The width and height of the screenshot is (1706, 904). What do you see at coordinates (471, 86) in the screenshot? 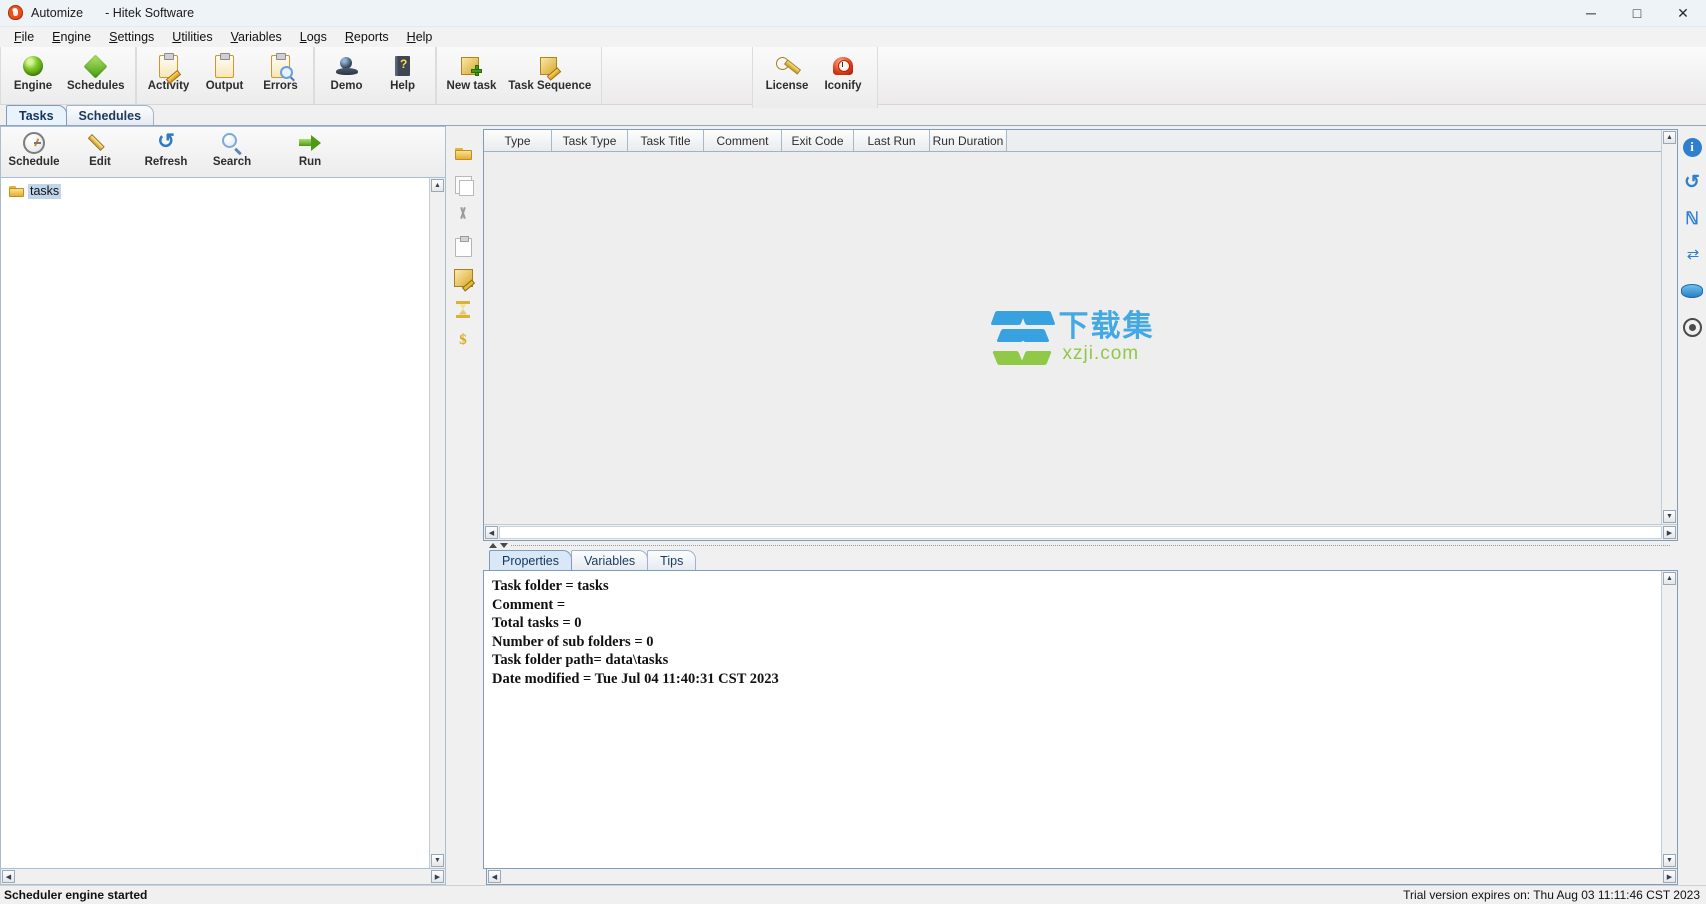
I see `toolbar-new-task-label: New task` at bounding box center [471, 86].